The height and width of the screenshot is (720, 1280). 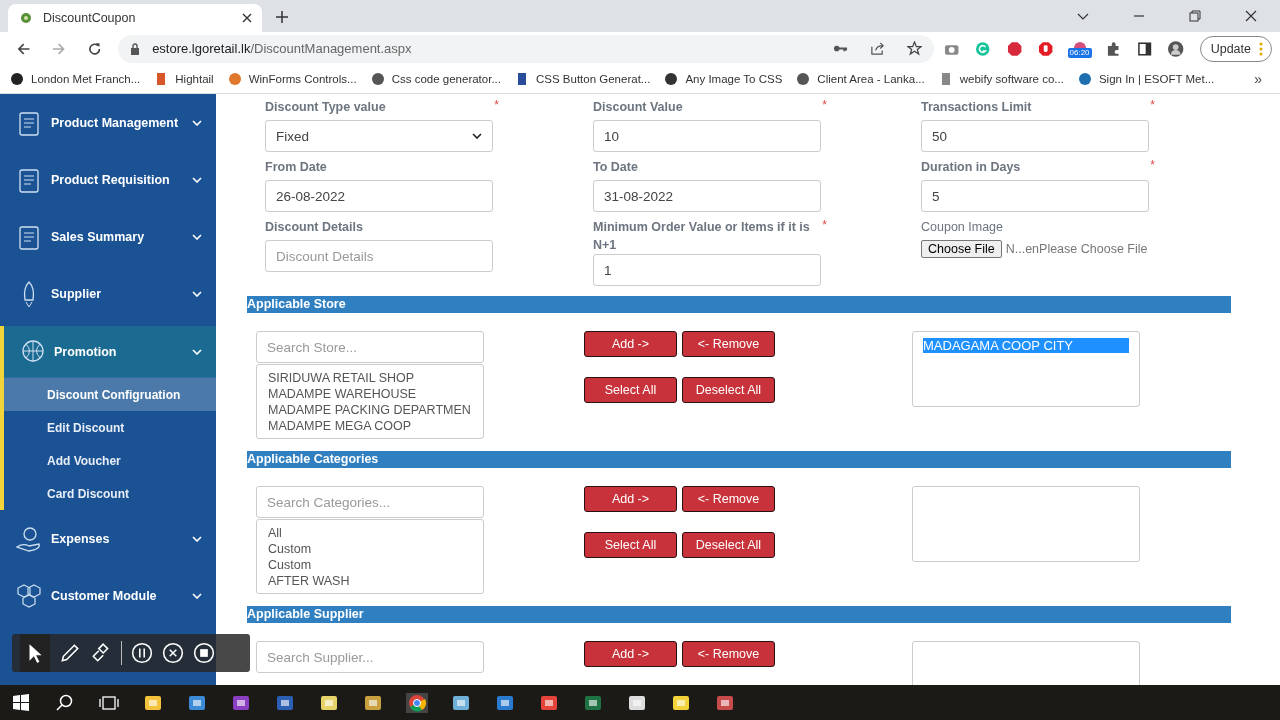 I want to click on list-option: All, so click(x=374, y=533).